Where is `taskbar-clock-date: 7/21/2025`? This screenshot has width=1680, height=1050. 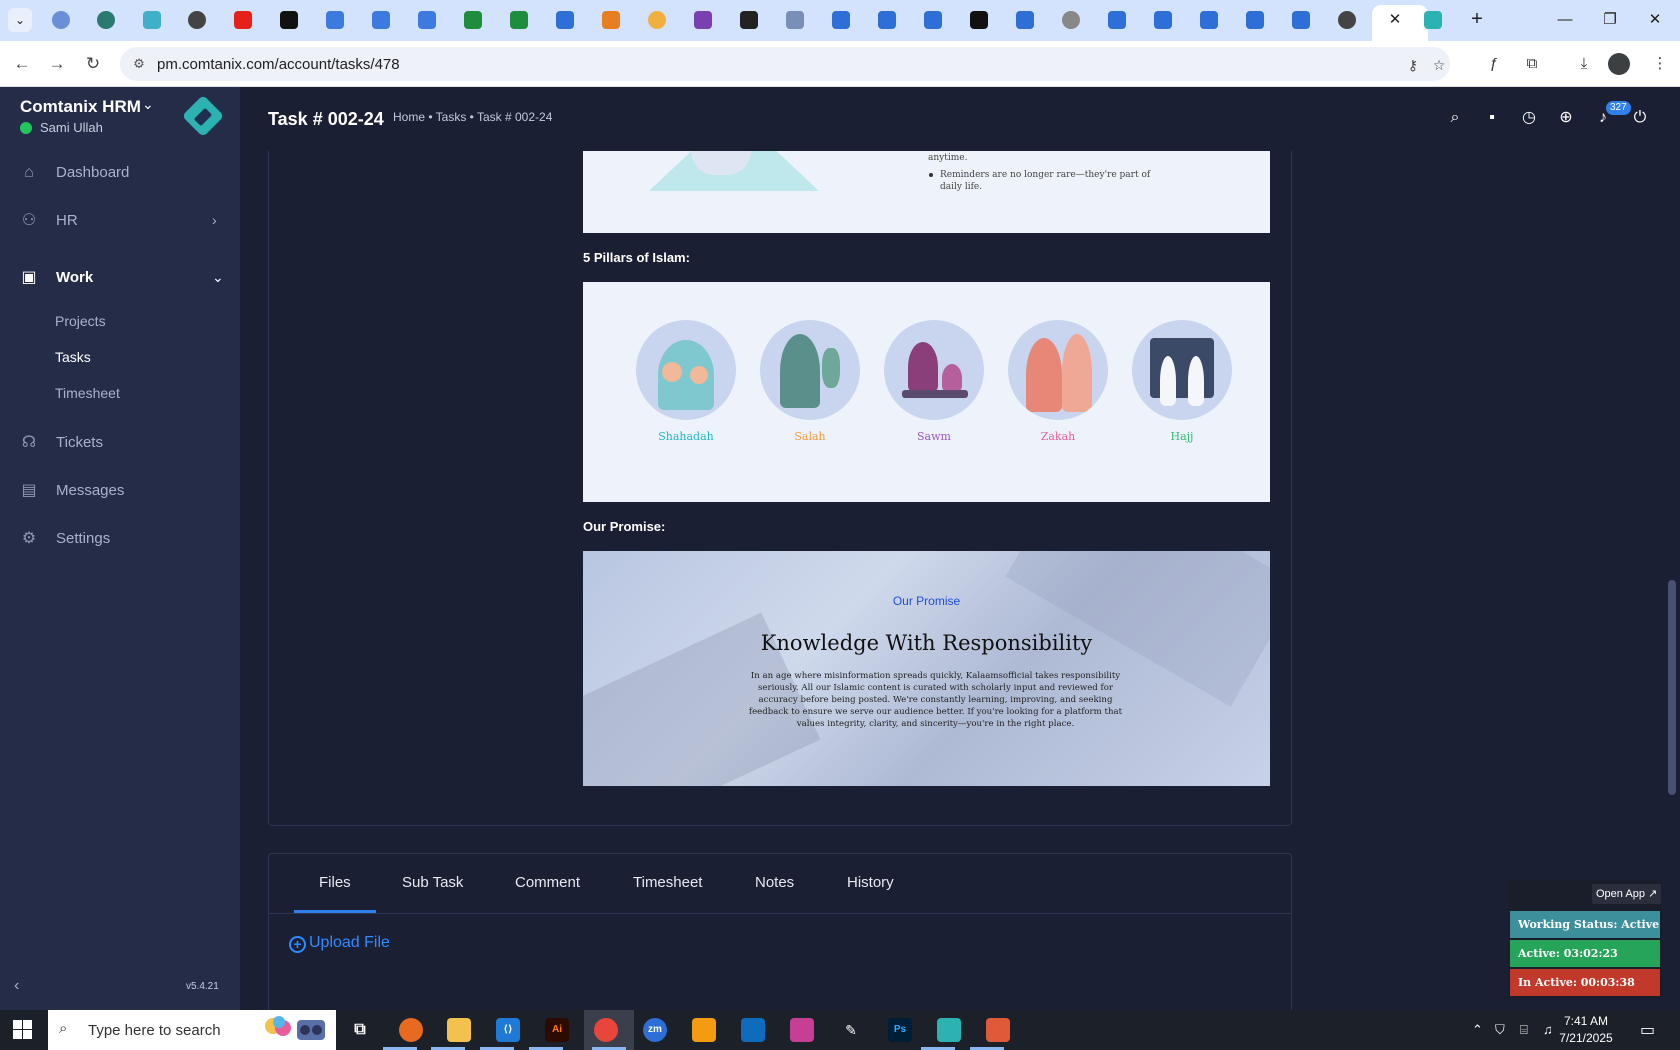
taskbar-clock-date: 7/21/2025 is located at coordinates (1586, 1038).